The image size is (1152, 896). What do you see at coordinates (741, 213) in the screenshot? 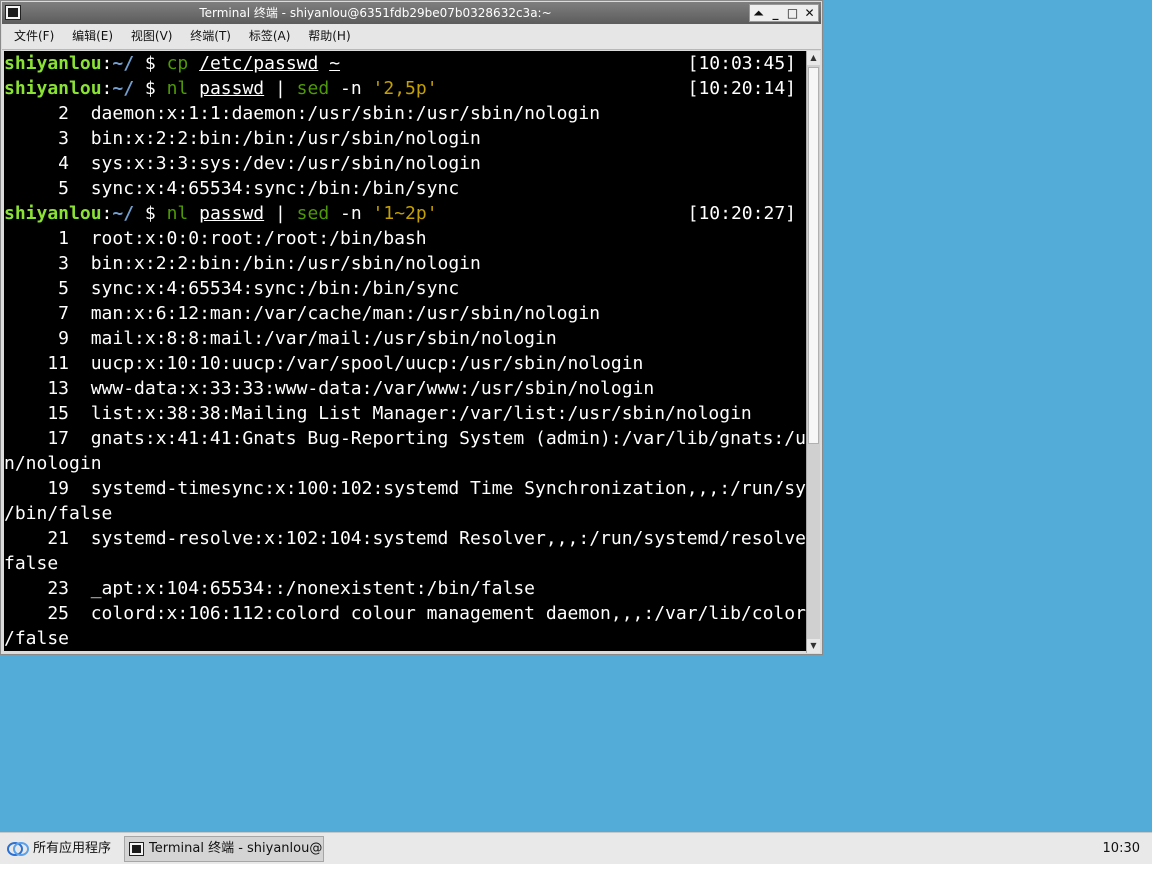
I see `command-timestamp: [10:20:27]` at bounding box center [741, 213].